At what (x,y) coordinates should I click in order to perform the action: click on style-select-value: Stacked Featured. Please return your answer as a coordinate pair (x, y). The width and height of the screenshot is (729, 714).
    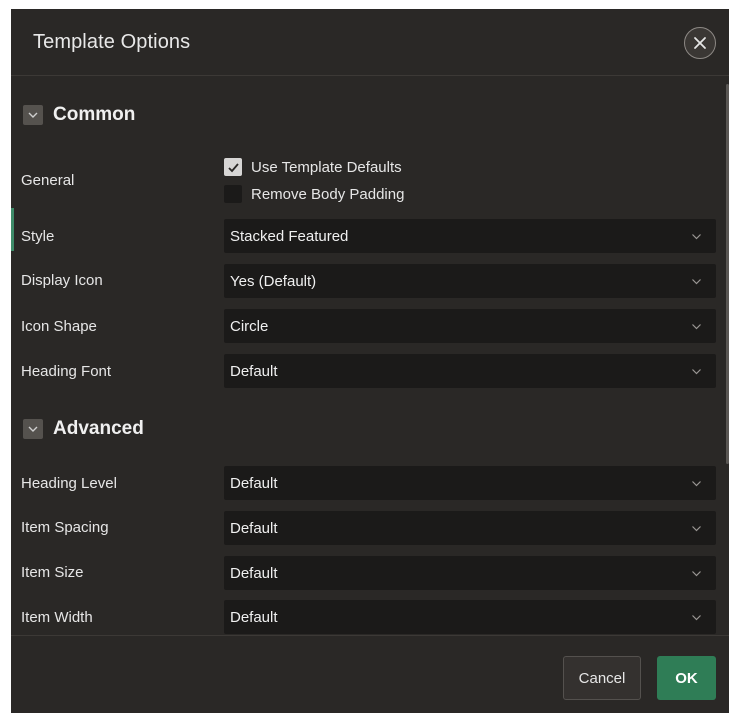
    Looking at the image, I should click on (289, 236).